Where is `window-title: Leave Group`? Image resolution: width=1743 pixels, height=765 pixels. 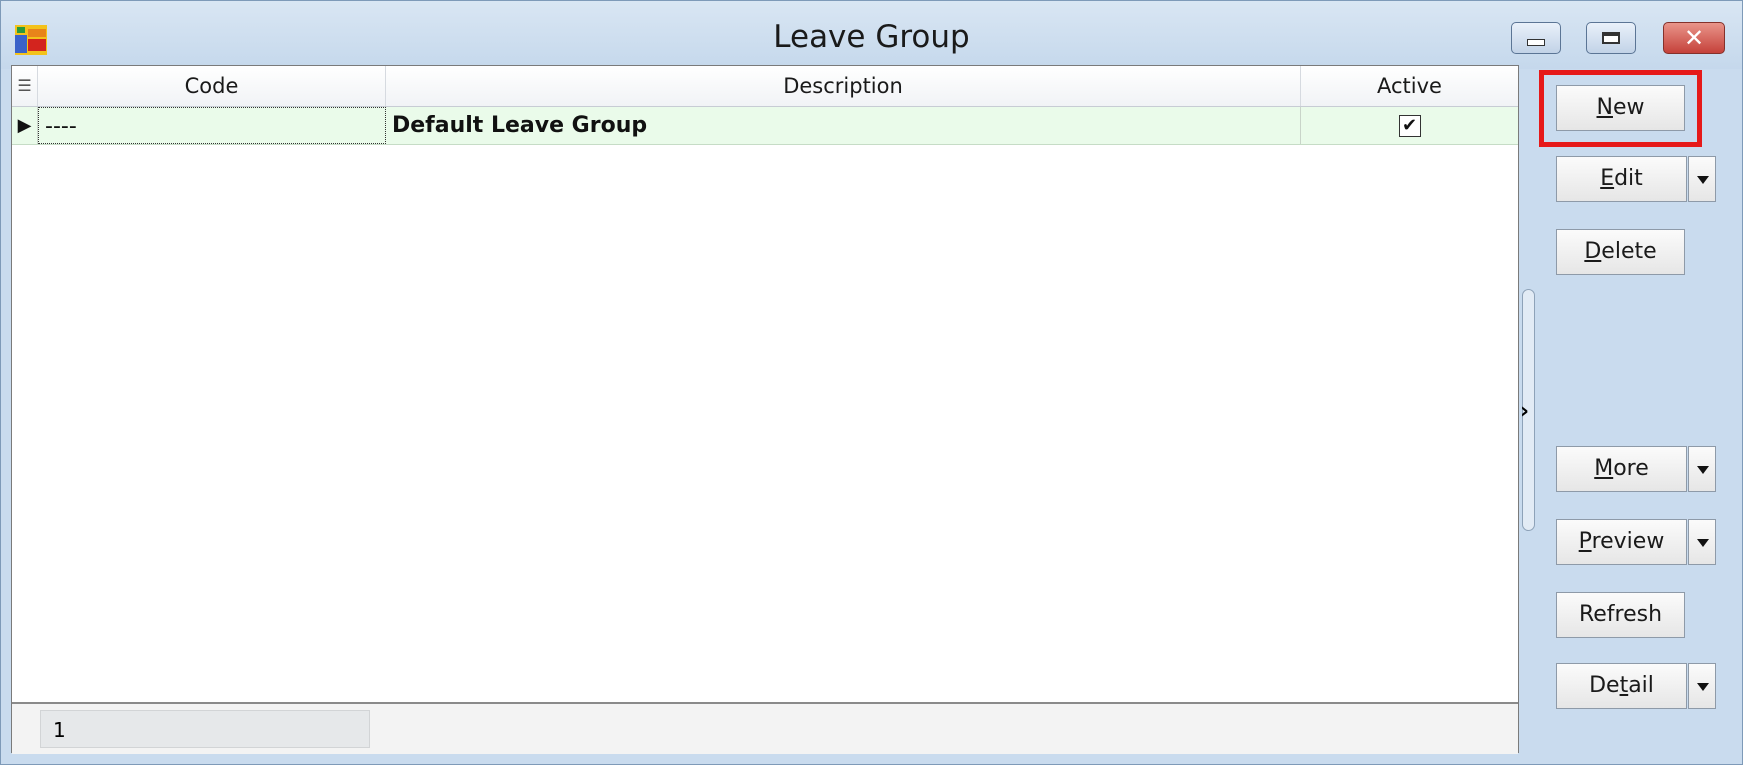 window-title: Leave Group is located at coordinates (871, 37).